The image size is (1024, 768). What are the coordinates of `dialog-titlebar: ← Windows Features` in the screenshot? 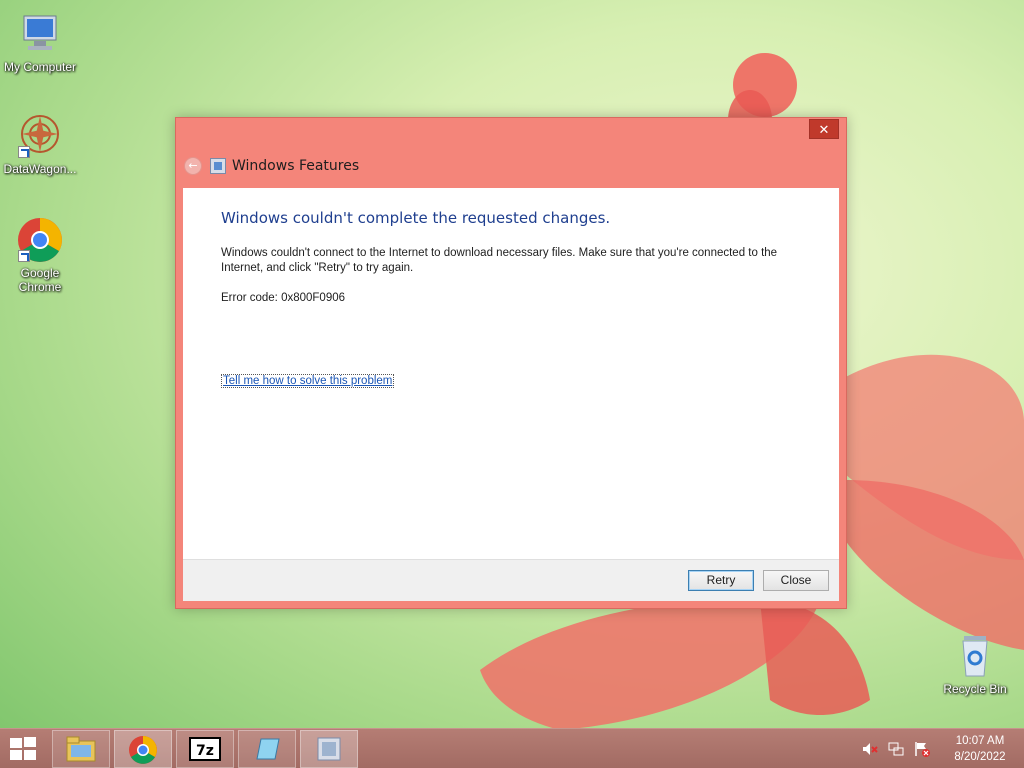 It's located at (271, 166).